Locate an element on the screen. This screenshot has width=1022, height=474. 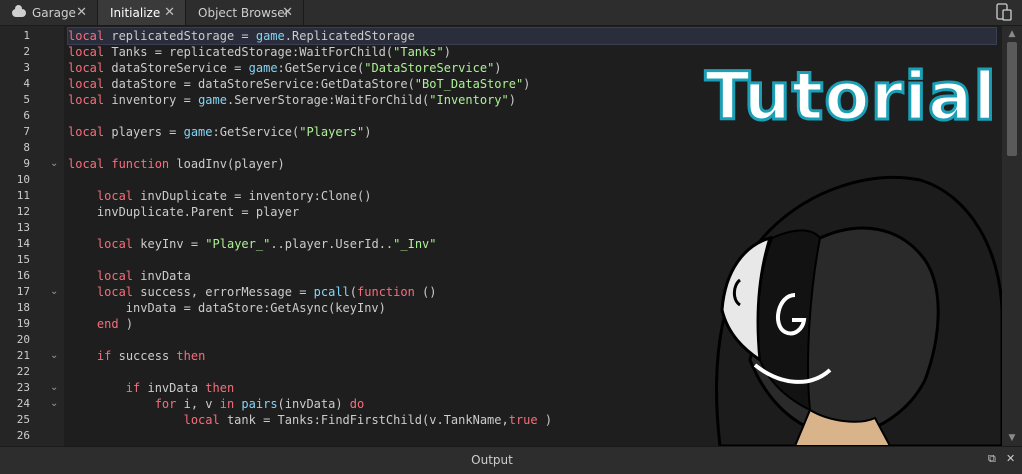
tab-object-browser: Object Browser ✕ is located at coordinates (245, 12).